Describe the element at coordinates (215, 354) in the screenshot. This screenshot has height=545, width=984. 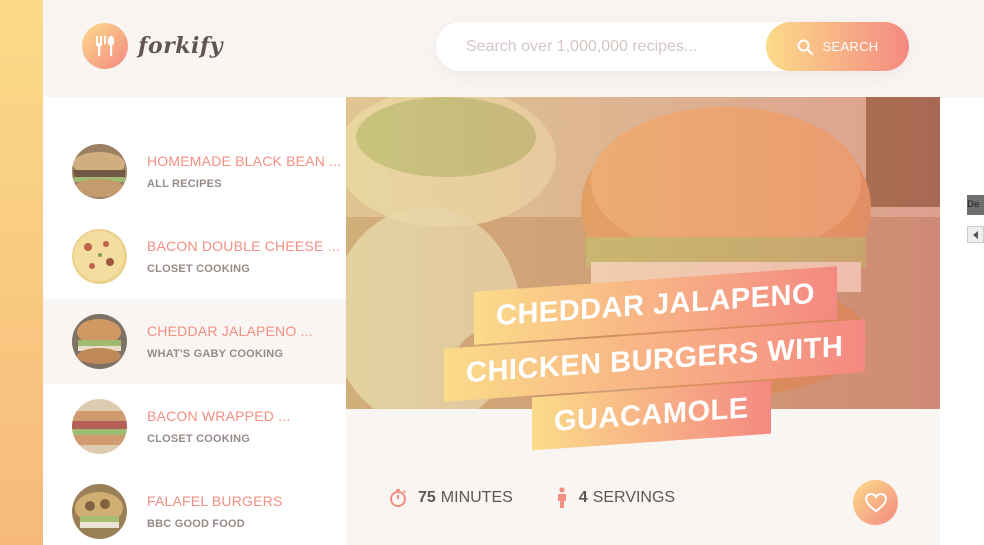
I see `result-author: WHAT'S GABY COOKING` at that location.